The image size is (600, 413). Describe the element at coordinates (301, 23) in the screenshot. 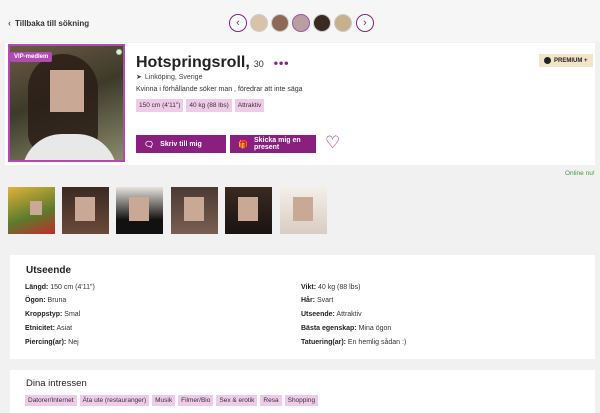

I see `profile-thumb-3-current` at that location.